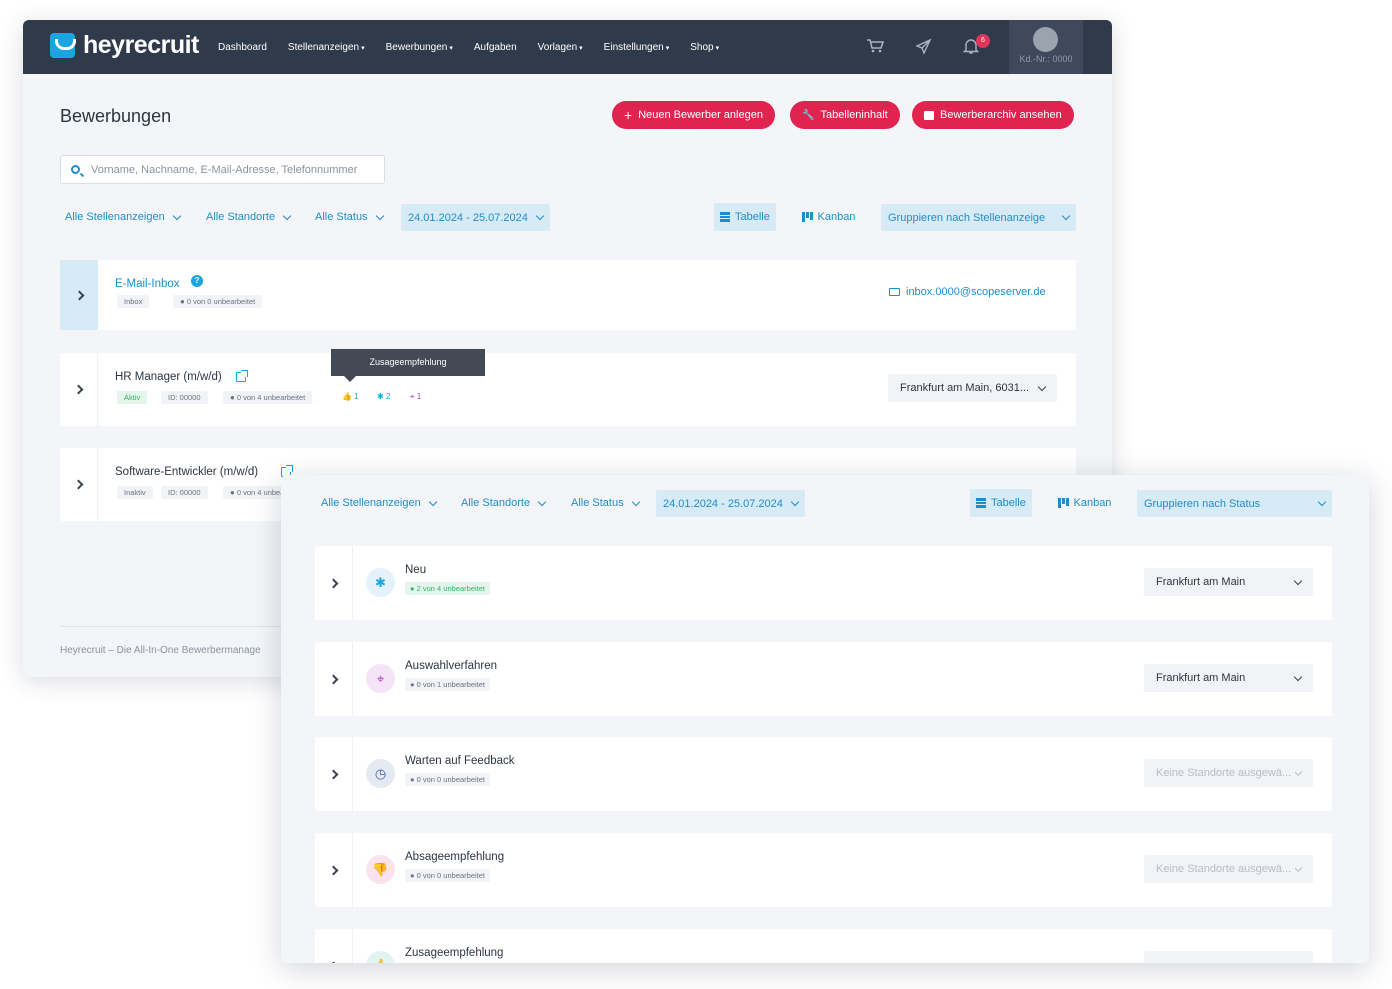 The width and height of the screenshot is (1392, 989). What do you see at coordinates (79, 295) in the screenshot?
I see `expand-inbox-button` at bounding box center [79, 295].